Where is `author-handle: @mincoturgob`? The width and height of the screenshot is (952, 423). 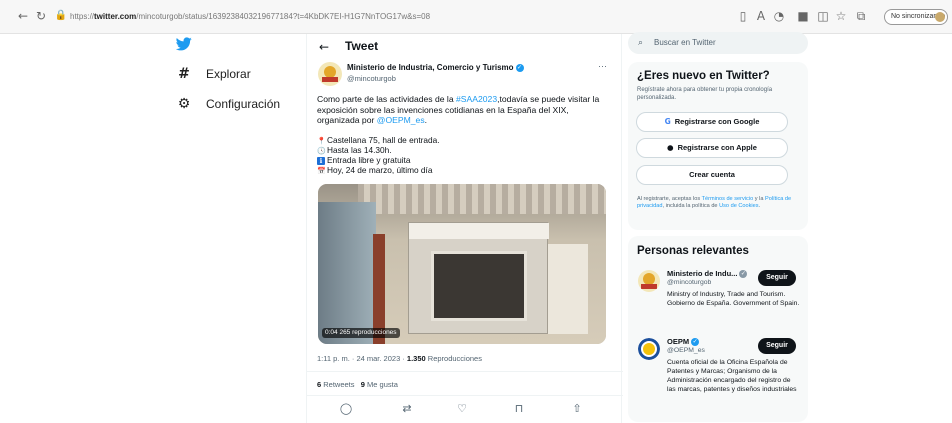 author-handle: @mincoturgob is located at coordinates (371, 78).